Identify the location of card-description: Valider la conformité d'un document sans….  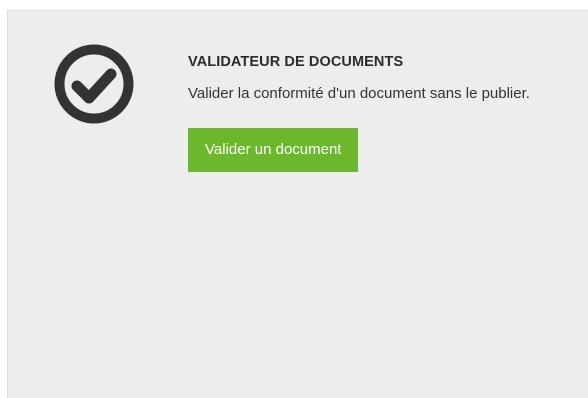
(359, 93).